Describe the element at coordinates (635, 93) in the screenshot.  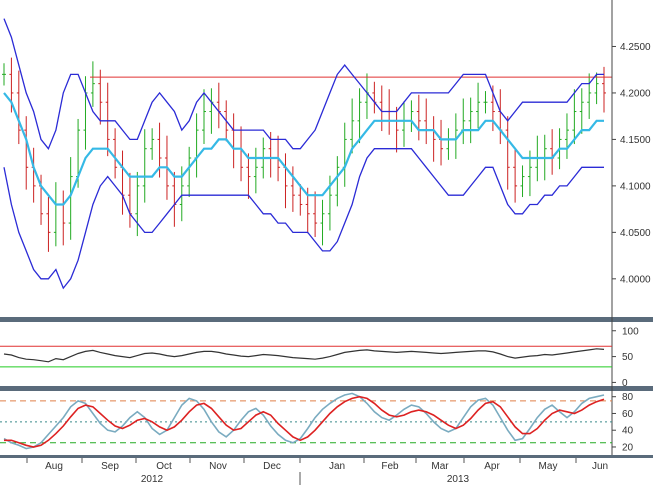
I see `price-ytick-label: 4.2000` at that location.